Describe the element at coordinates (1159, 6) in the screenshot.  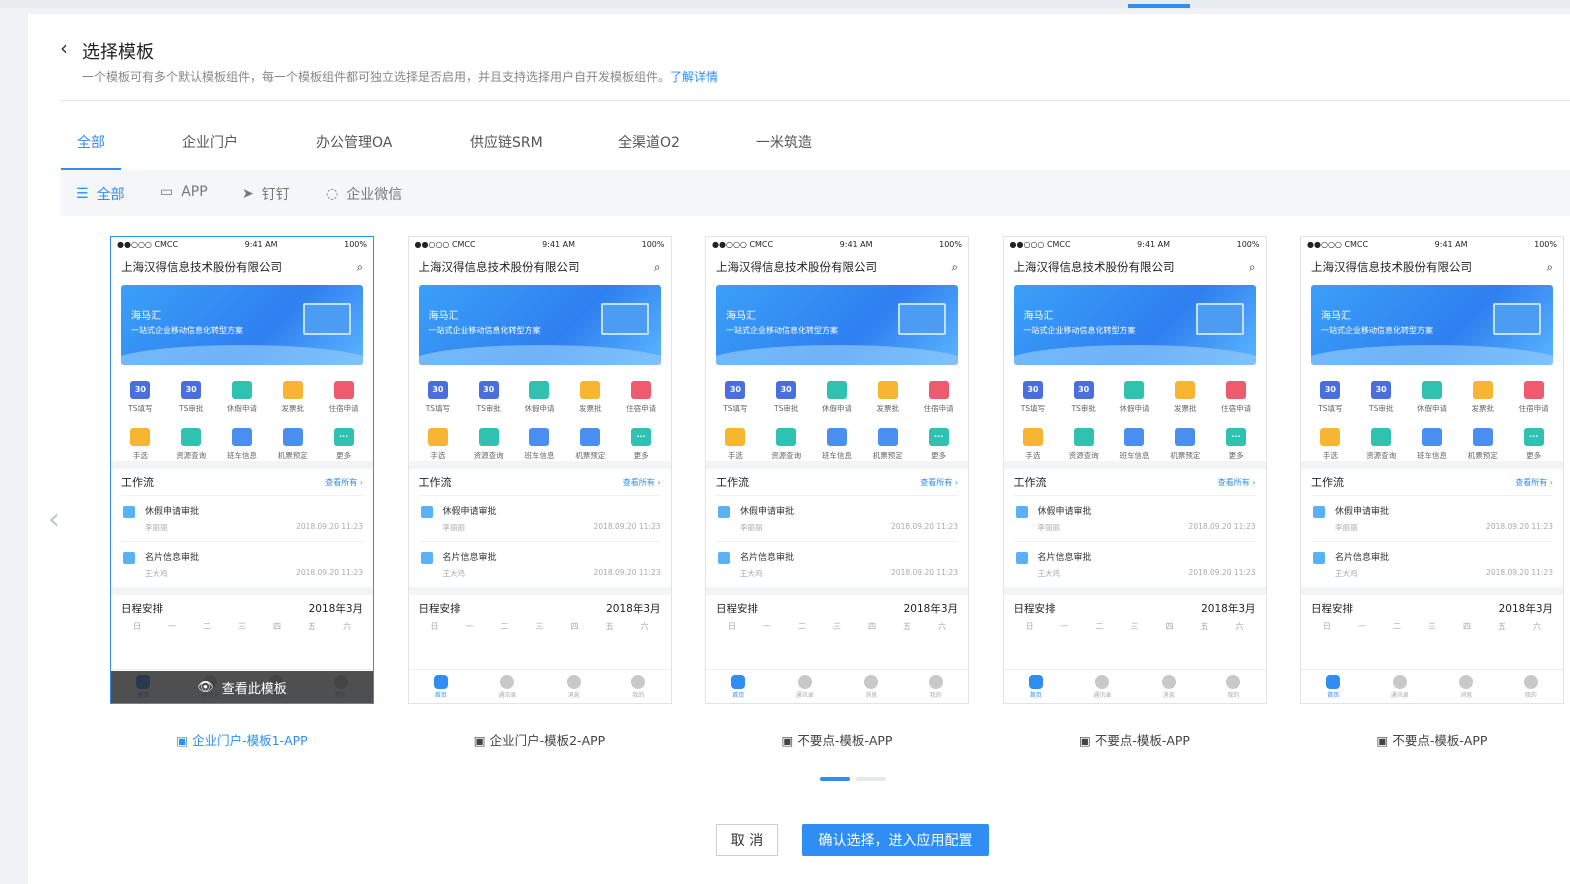
I see `top-indicator` at that location.